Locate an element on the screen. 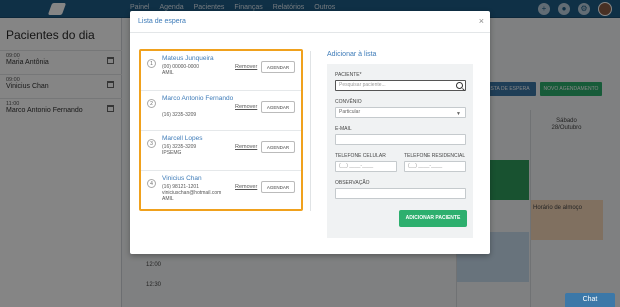 The width and height of the screenshot is (620, 307). position-number: 1 is located at coordinates (151, 63).